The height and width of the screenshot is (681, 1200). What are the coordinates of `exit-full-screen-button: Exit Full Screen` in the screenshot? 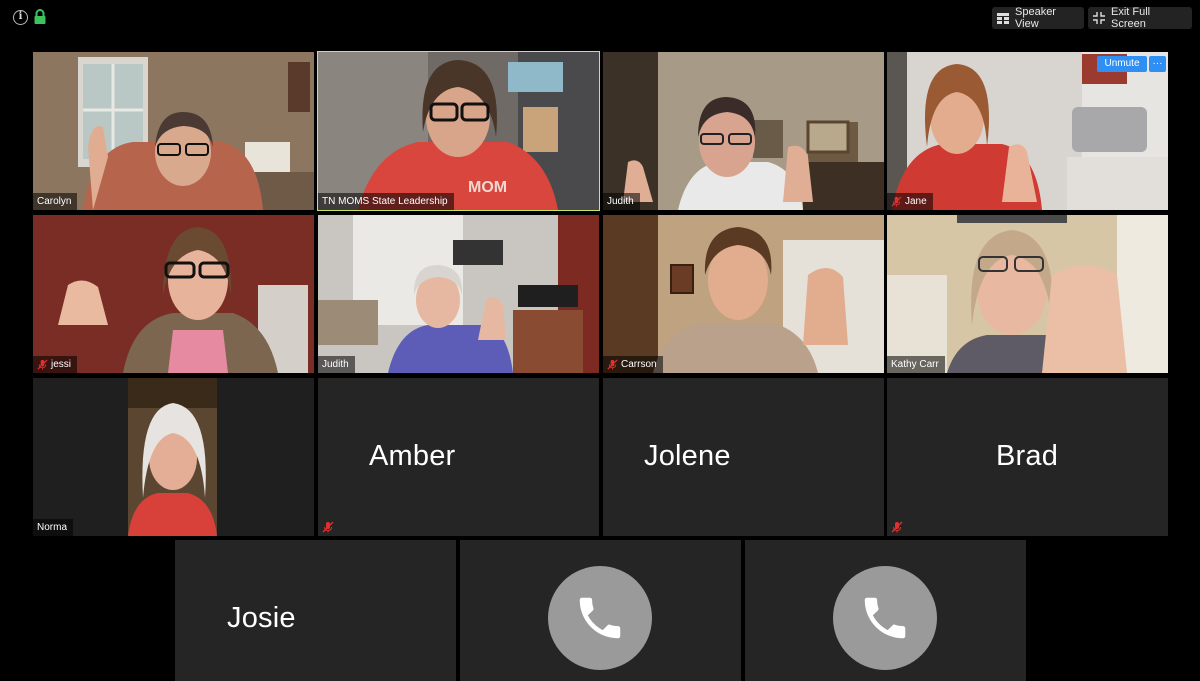 It's located at (1140, 18).